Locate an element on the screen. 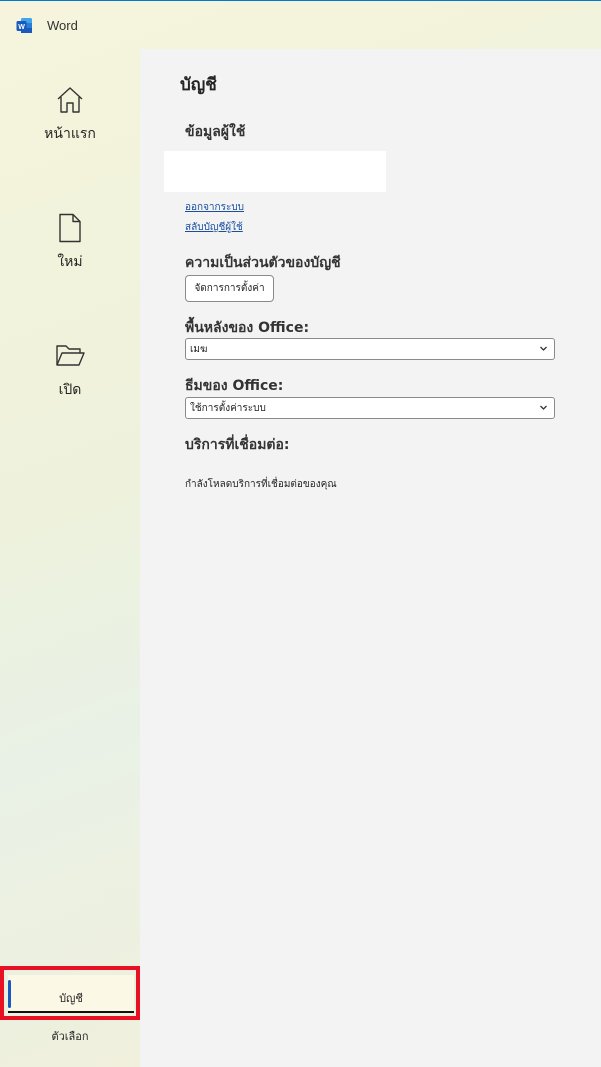  nav-item-open-label: เปิด is located at coordinates (70, 390).